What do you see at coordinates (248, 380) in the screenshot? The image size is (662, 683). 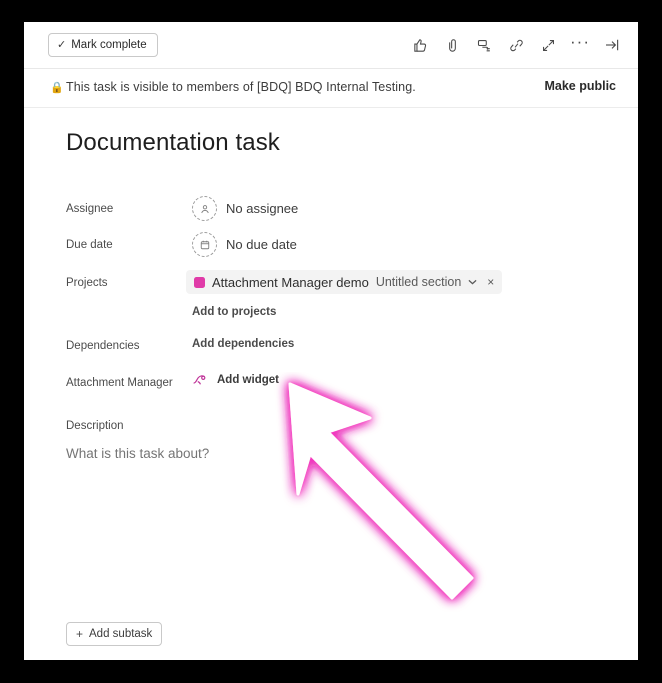 I see `add-widget-label: Add widget` at bounding box center [248, 380].